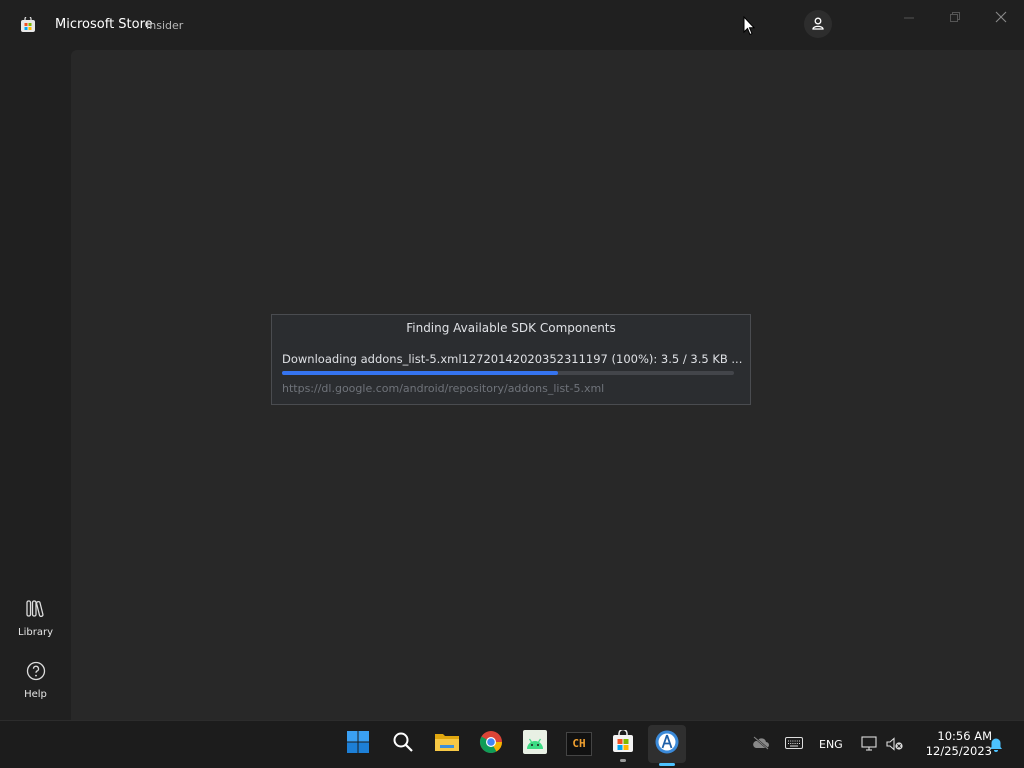 This screenshot has width=1024, height=768. What do you see at coordinates (831, 744) in the screenshot?
I see `language-indicator: ENG` at bounding box center [831, 744].